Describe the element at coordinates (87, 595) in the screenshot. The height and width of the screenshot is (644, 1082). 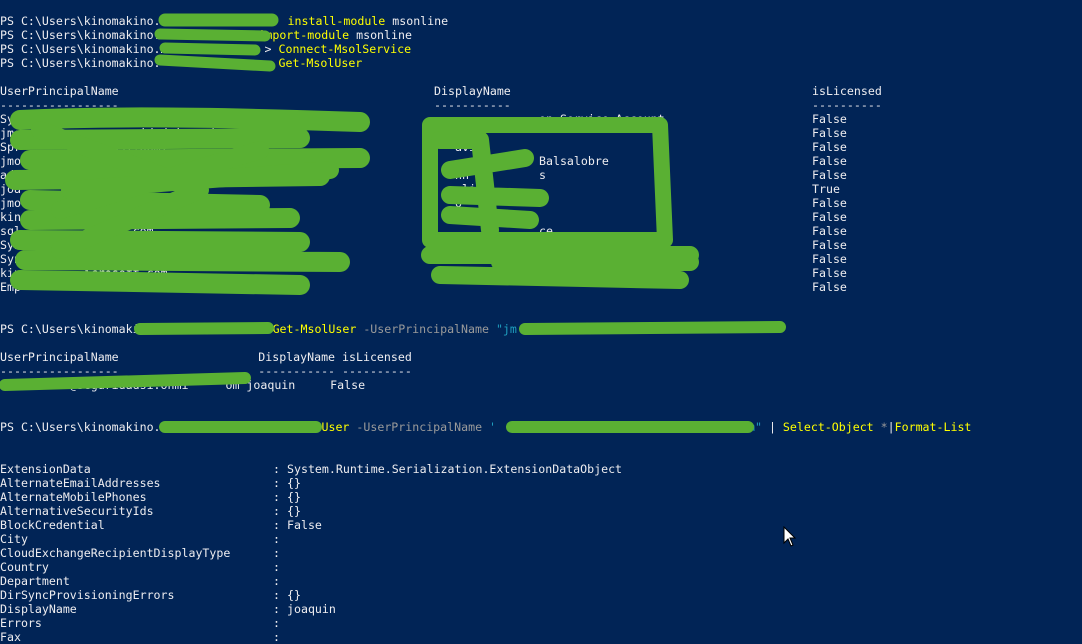
I see `property-name: DirSyncProvisioningErrors` at that location.